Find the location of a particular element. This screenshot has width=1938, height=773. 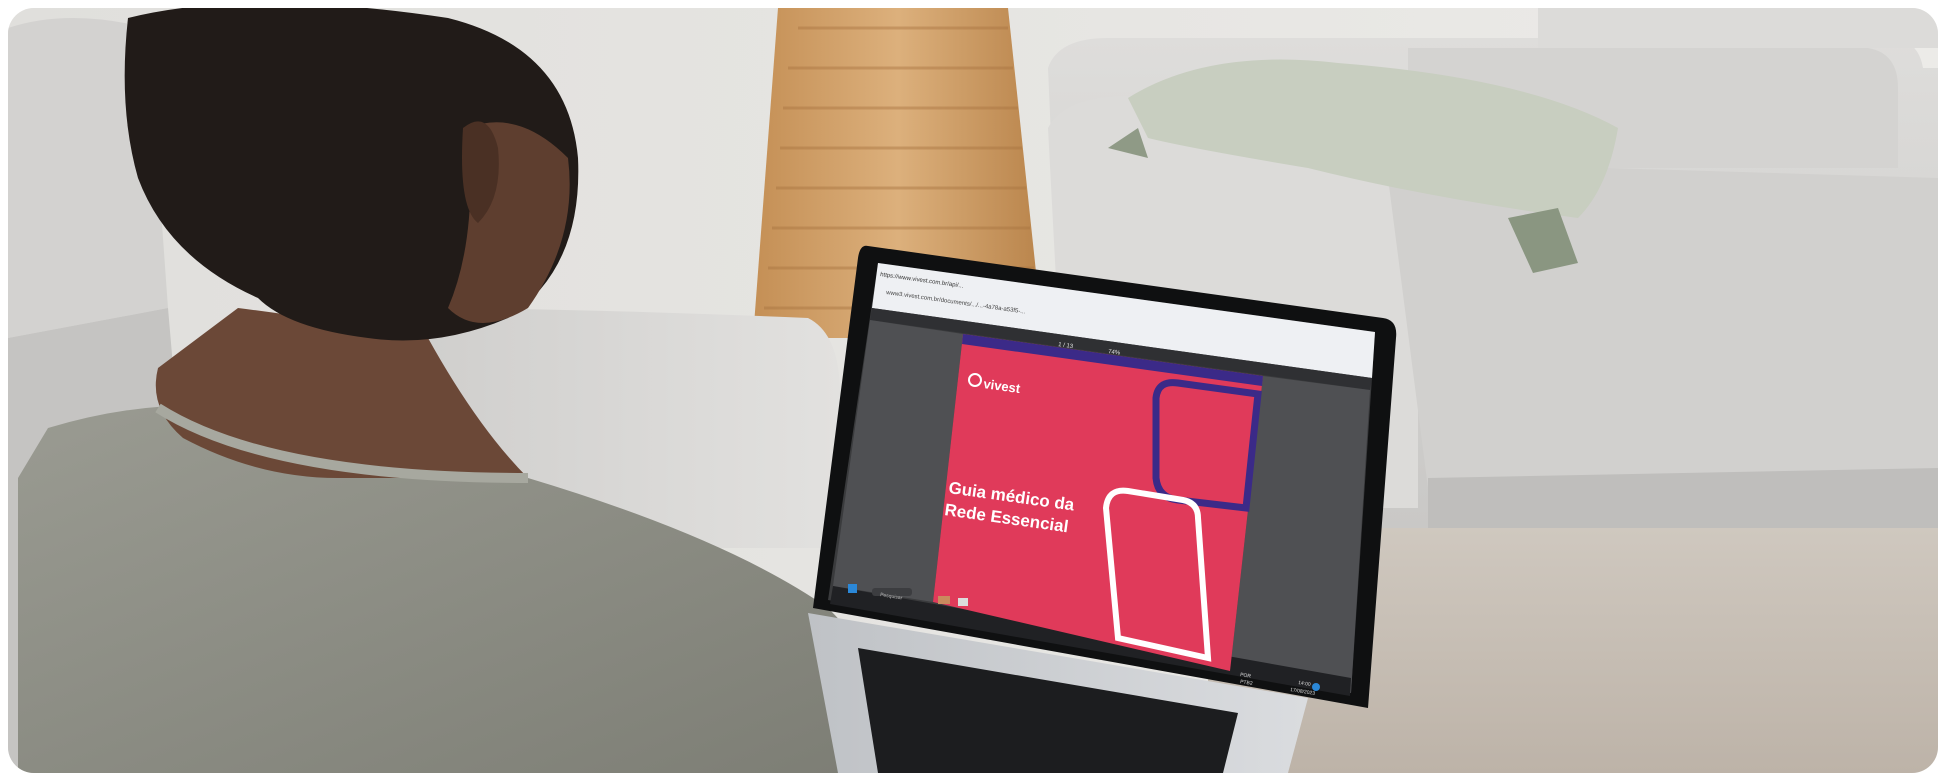

windows-start-icon is located at coordinates (852, 588).